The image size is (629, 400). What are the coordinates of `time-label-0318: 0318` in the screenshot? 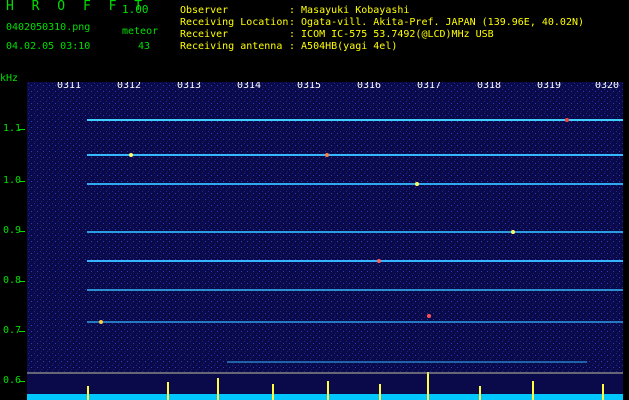 It's located at (489, 86).